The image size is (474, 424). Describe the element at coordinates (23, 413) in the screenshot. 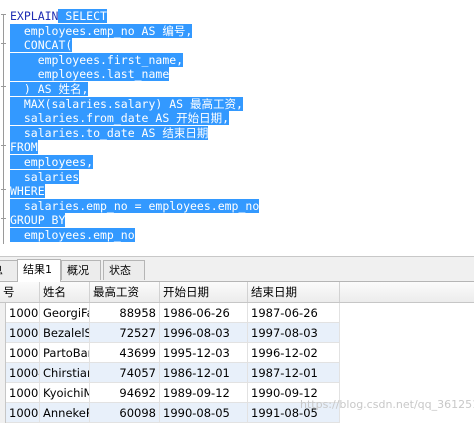

I see `table-cell: 10006` at that location.